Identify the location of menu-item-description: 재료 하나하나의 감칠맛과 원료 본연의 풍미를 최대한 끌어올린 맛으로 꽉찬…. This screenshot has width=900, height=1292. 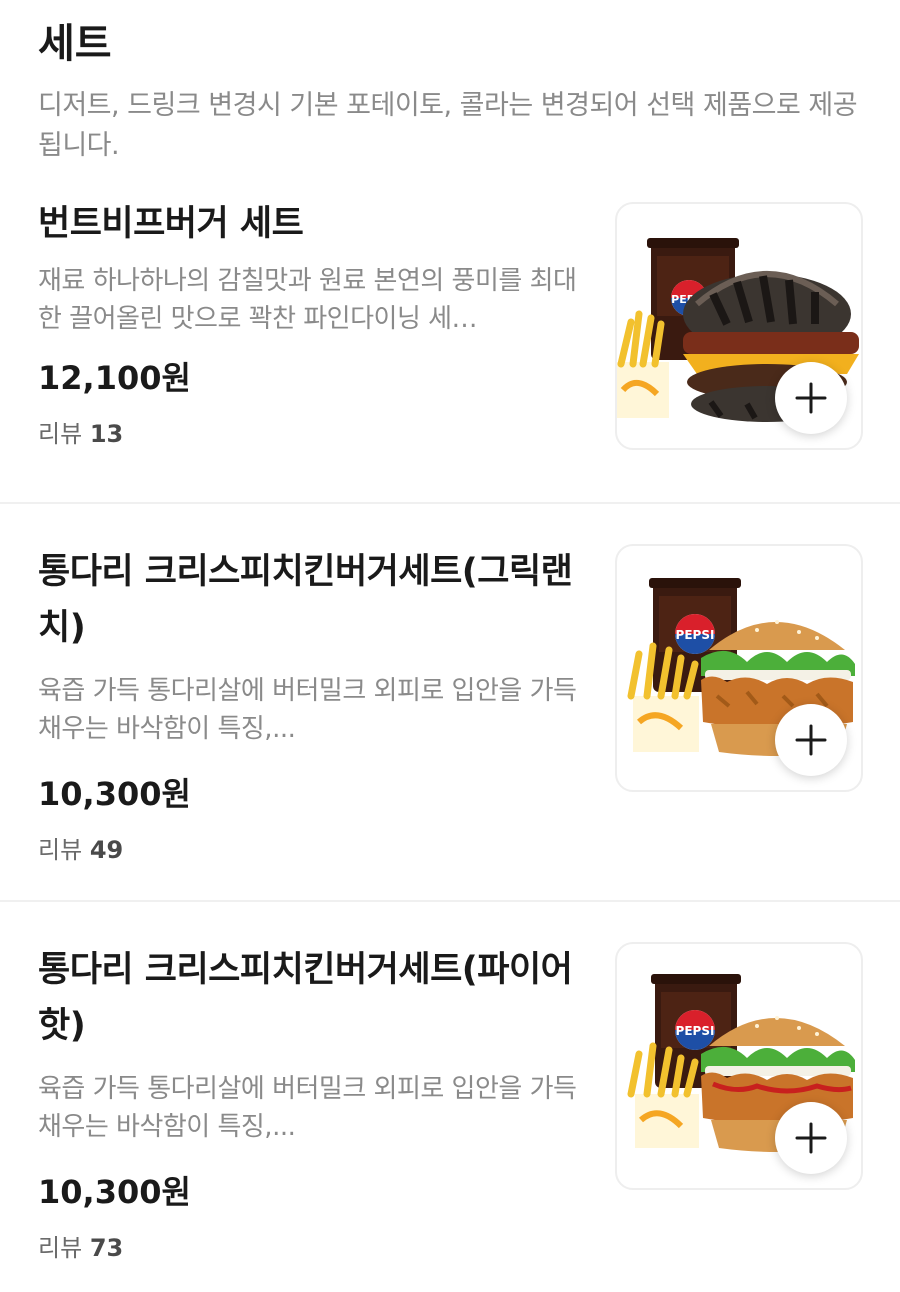
(307, 300).